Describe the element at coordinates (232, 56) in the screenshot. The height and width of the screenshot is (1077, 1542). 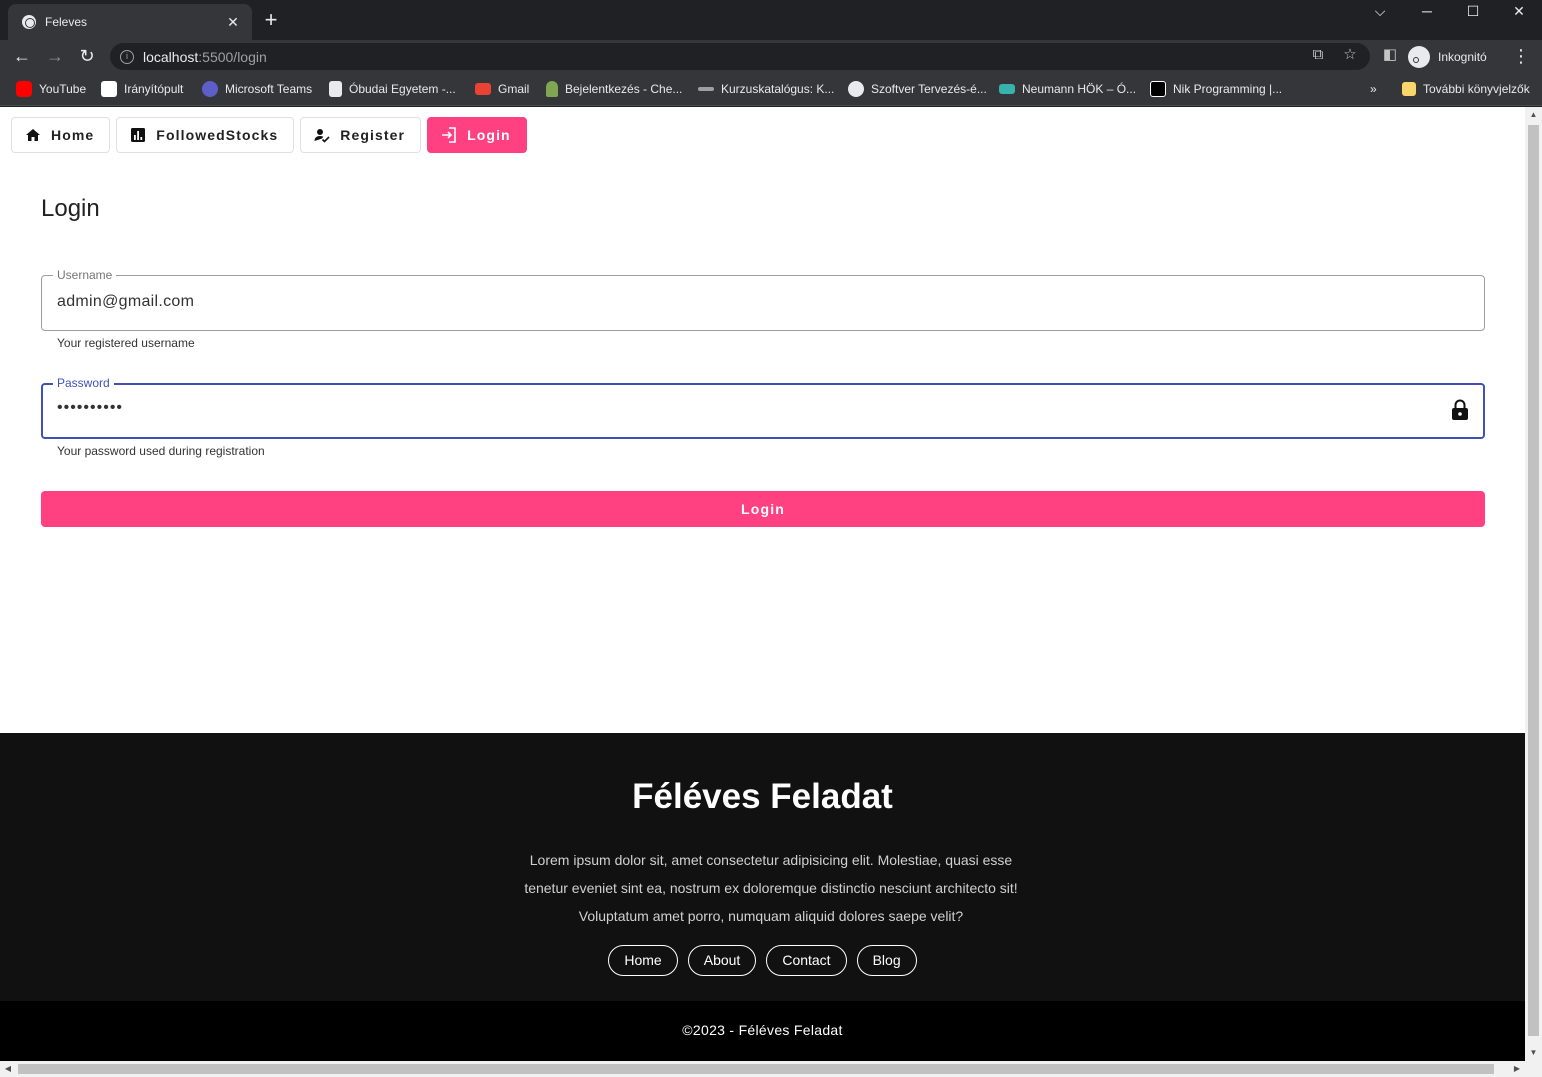
I see `url-path: :5500/login` at that location.